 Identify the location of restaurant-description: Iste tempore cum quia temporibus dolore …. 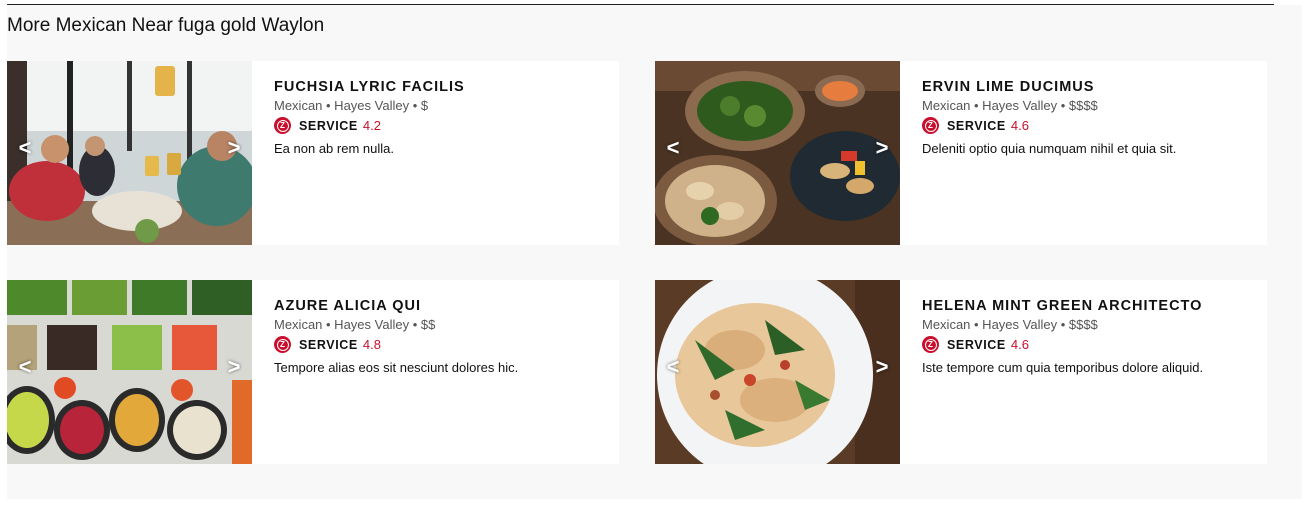
(1063, 367).